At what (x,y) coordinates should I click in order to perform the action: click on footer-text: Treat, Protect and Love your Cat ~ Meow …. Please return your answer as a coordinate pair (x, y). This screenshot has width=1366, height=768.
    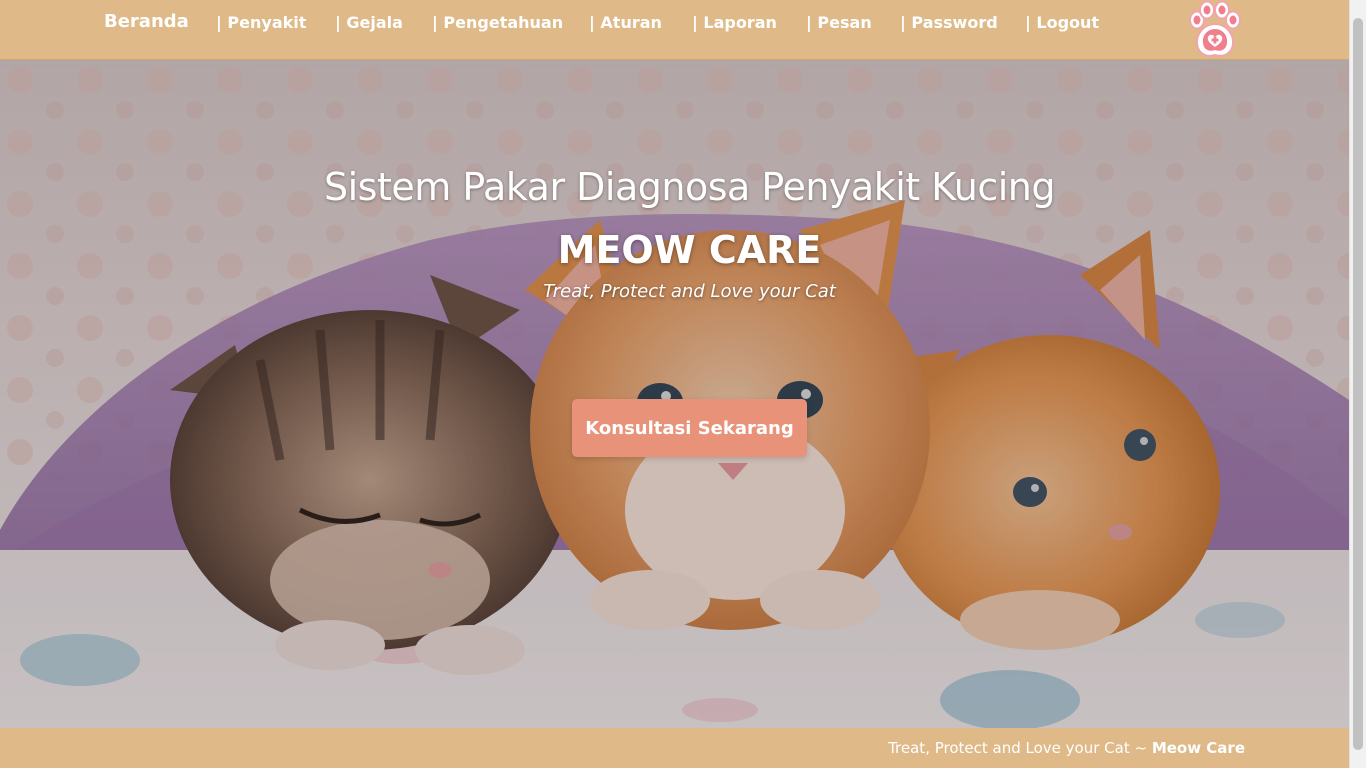
    Looking at the image, I should click on (1066, 748).